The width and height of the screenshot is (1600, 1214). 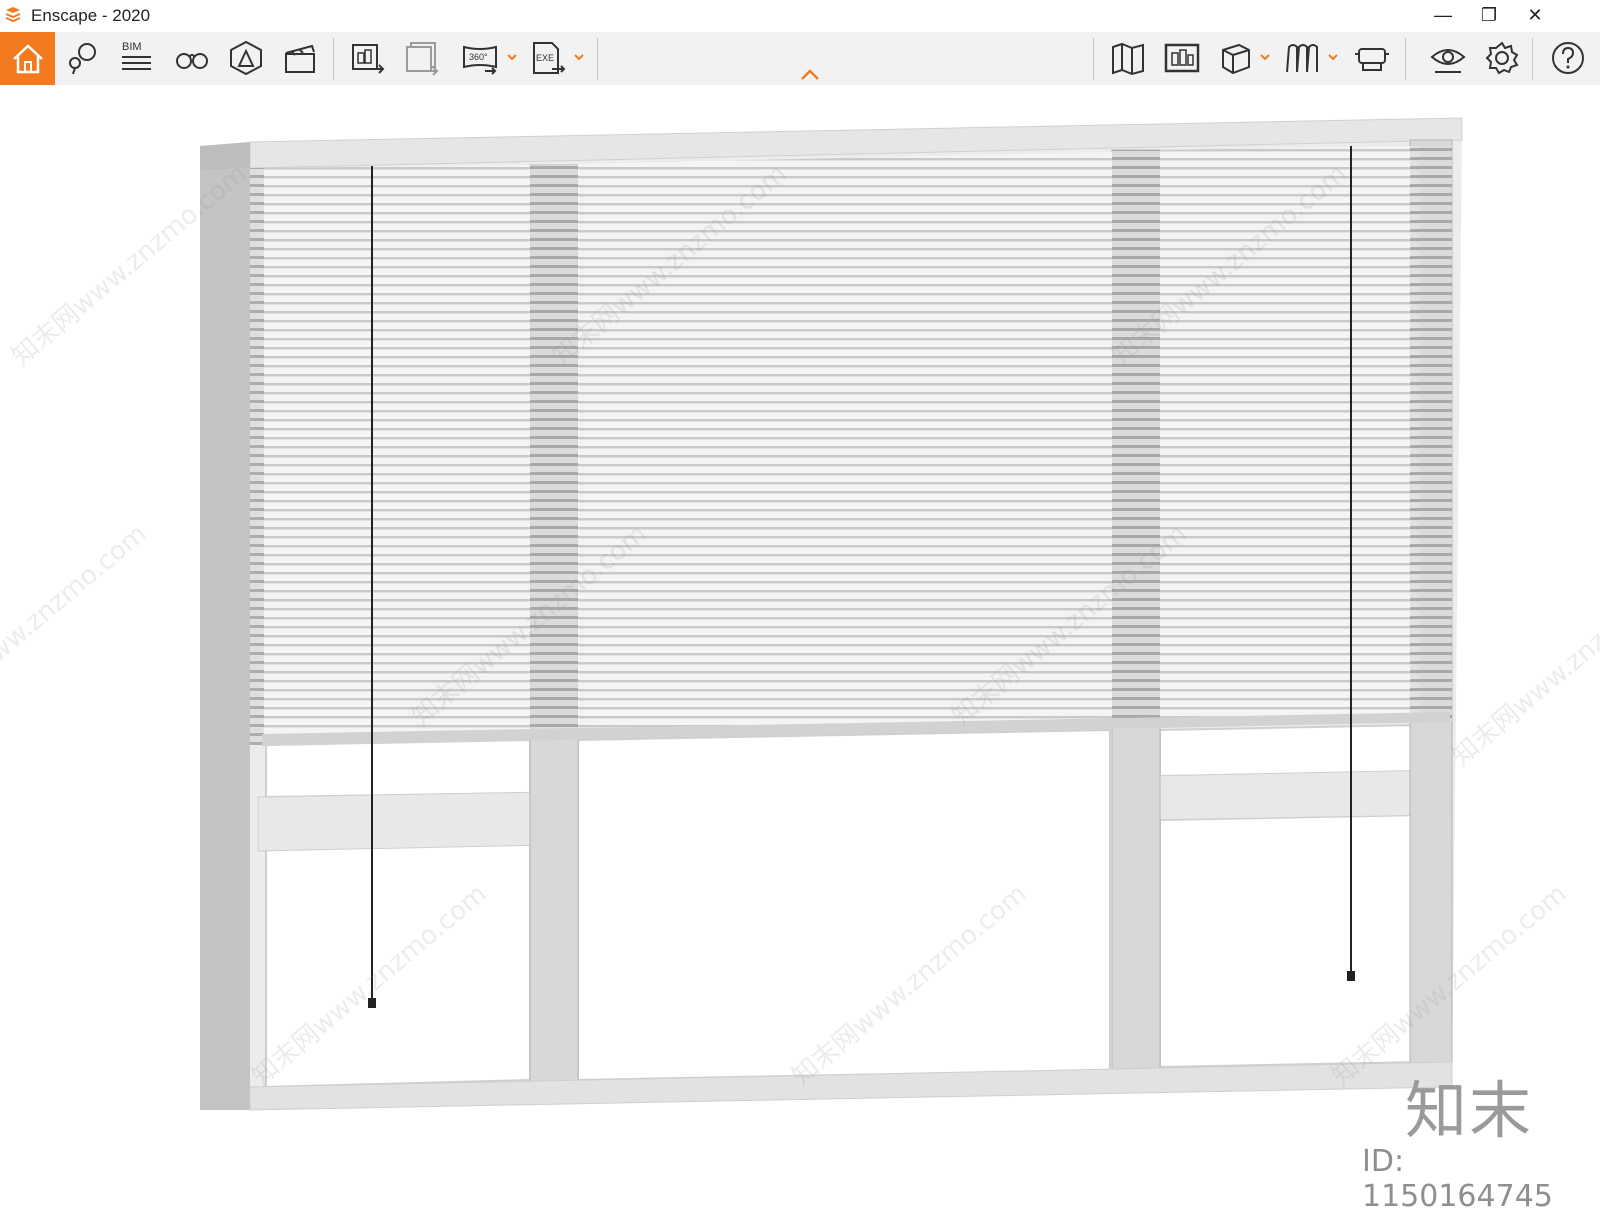 What do you see at coordinates (1469, 1110) in the screenshot?
I see `brand-watermark: 知末` at bounding box center [1469, 1110].